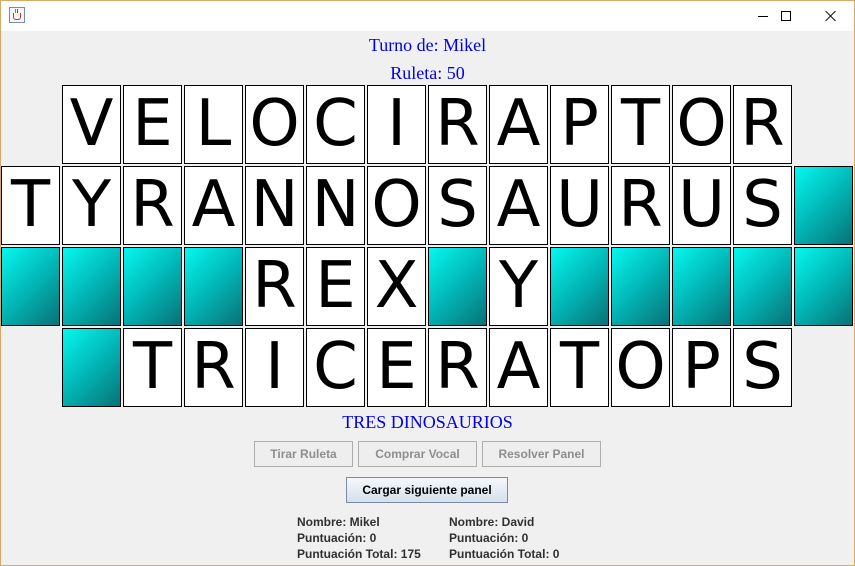 Image resolution: width=855 pixels, height=566 pixels. What do you see at coordinates (91, 124) in the screenshot?
I see `letter-tile: V` at bounding box center [91, 124].